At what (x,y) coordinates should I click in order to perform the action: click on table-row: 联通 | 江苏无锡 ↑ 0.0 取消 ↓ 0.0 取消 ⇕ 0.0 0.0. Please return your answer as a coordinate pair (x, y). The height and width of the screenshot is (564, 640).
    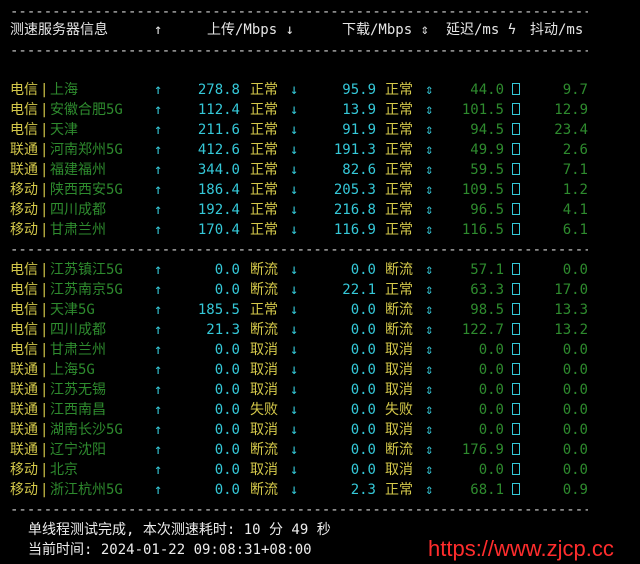
    Looking at the image, I should click on (320, 390).